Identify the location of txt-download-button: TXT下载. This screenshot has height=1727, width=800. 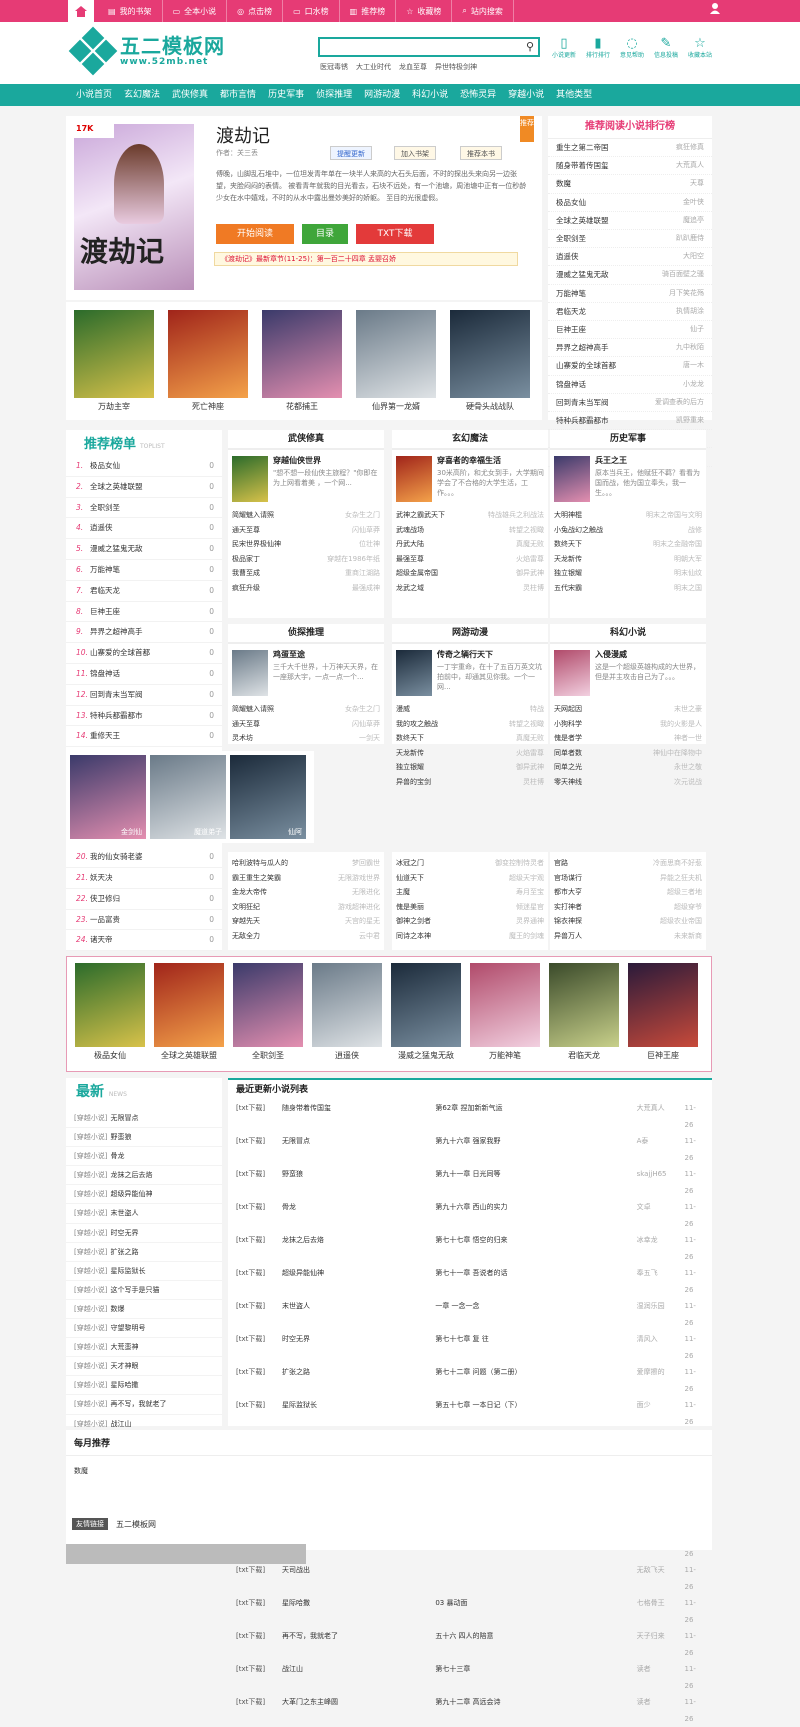
(395, 234).